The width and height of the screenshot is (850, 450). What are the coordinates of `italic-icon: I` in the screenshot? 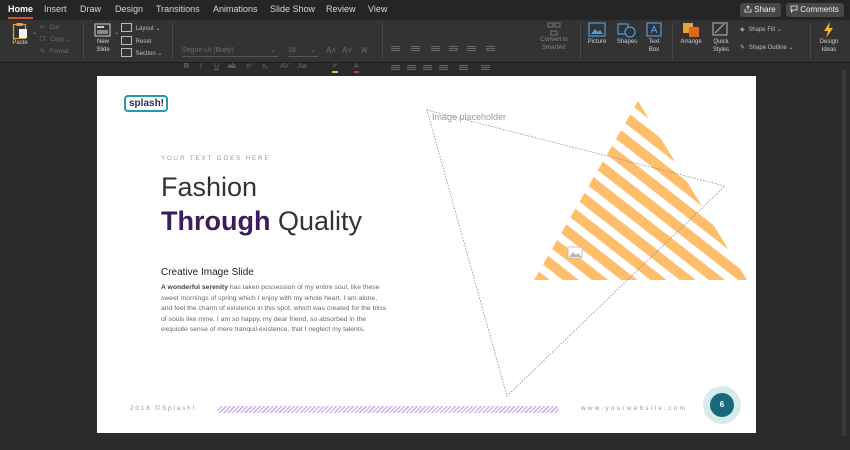 It's located at (201, 66).